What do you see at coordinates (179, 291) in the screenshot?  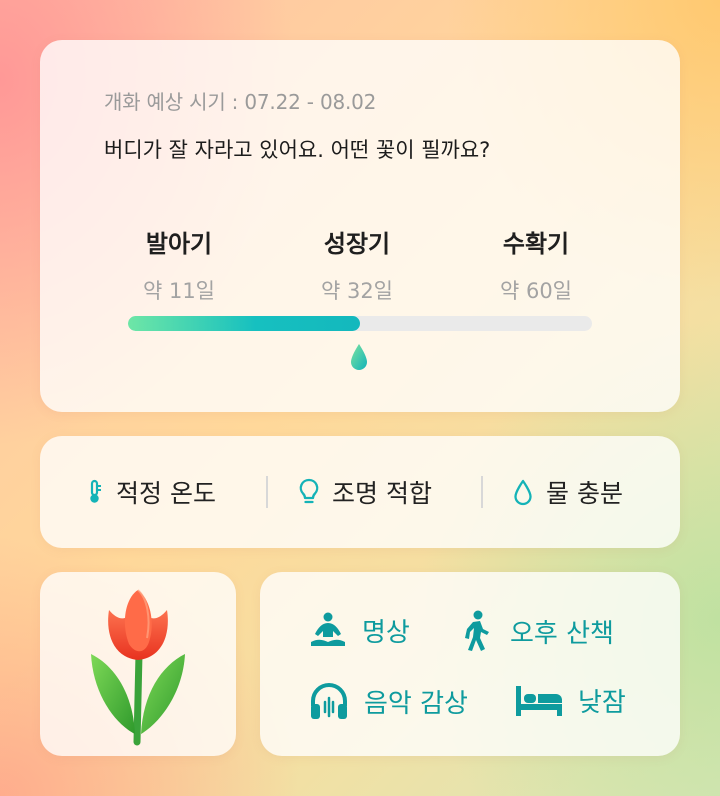 I see `stage-days: 약 11일` at bounding box center [179, 291].